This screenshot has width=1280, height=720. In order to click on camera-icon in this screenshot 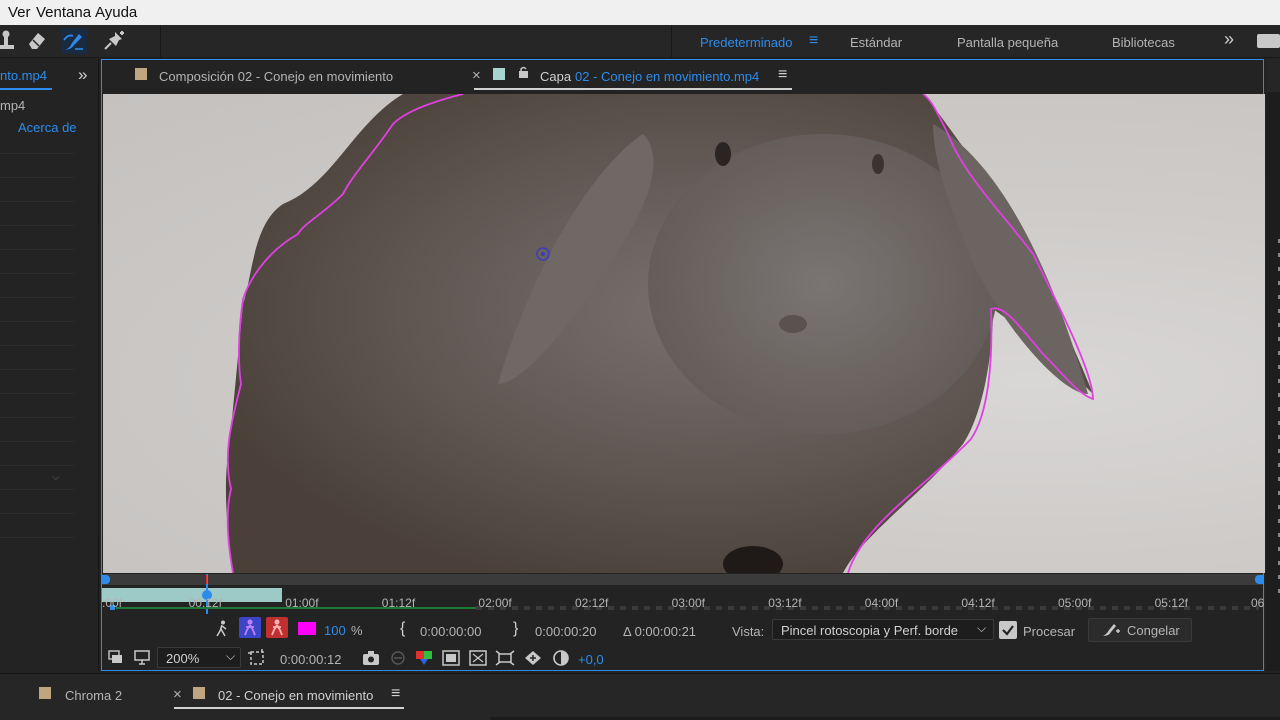, I will do `click(371, 658)`.